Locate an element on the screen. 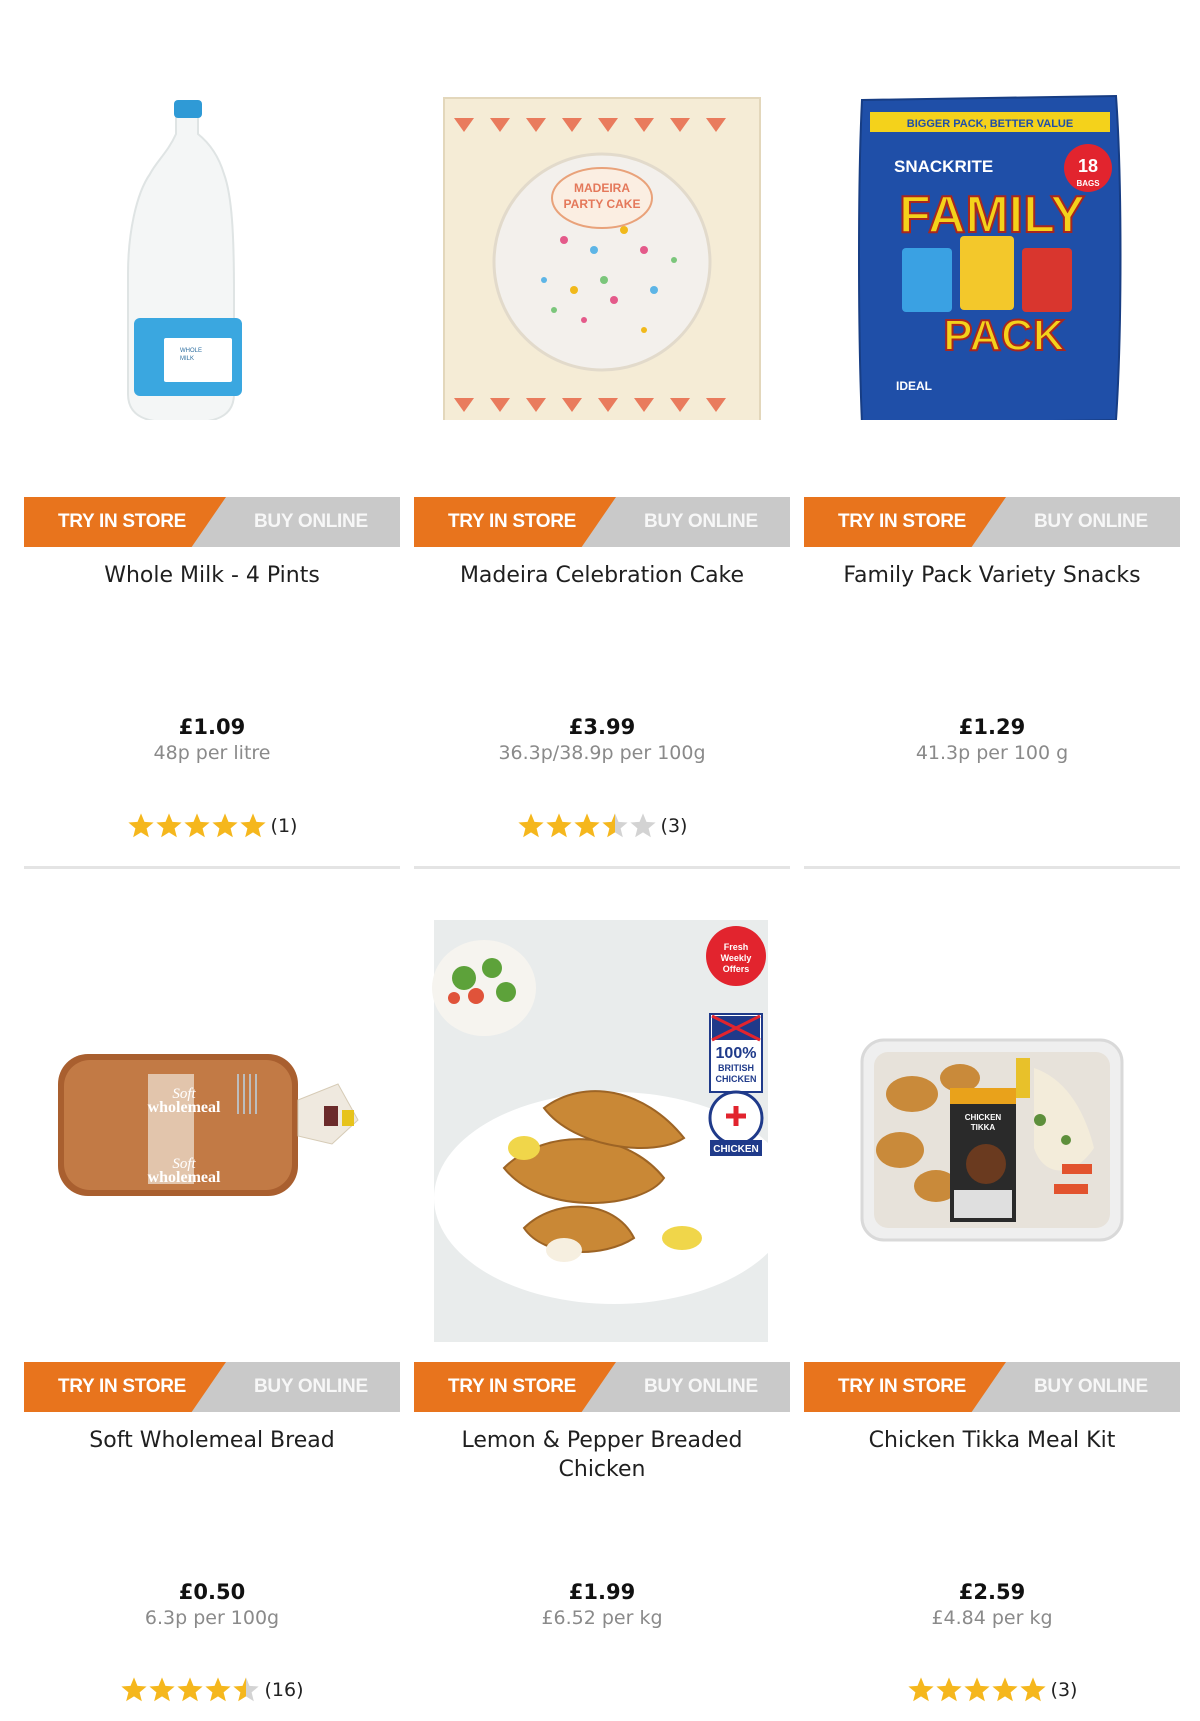 Image resolution: width=1200 pixels, height=1721 pixels. product-price: £1.99 is located at coordinates (602, 1592).